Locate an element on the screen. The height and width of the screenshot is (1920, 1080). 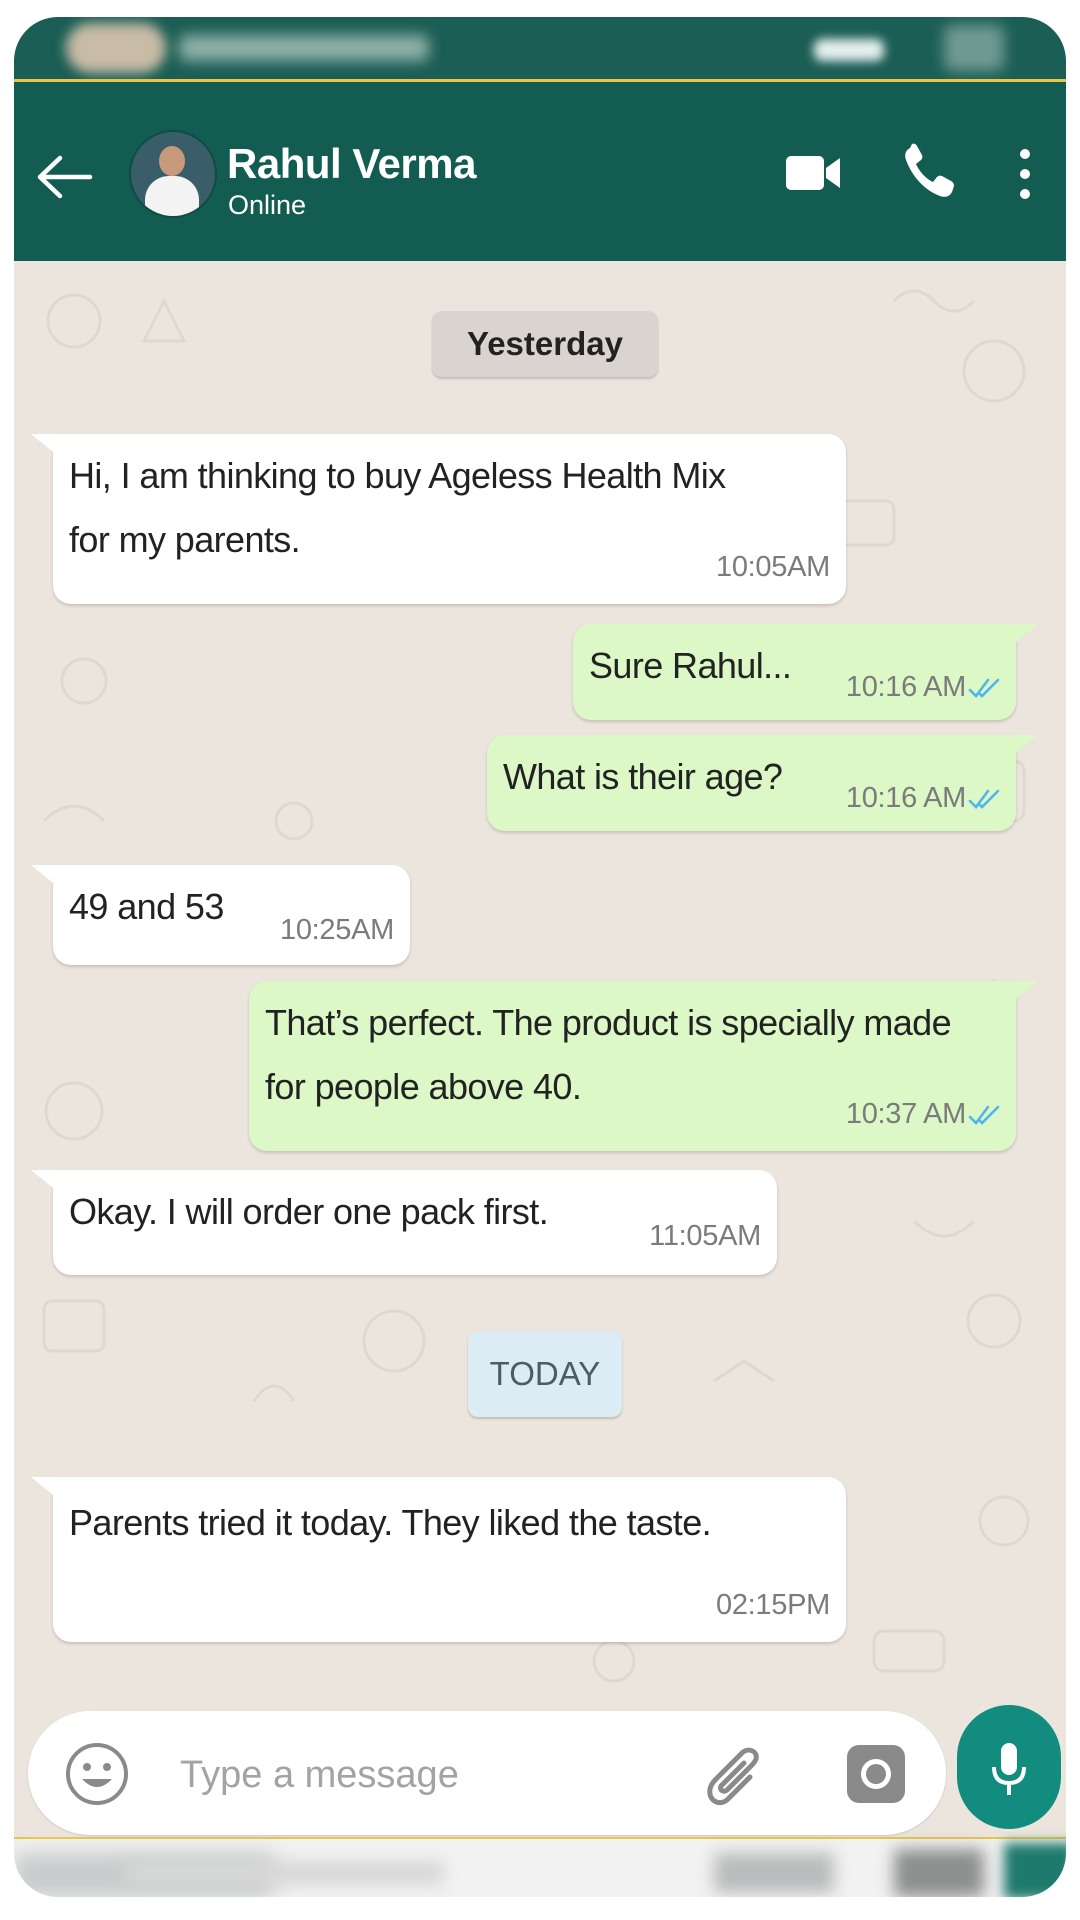
contact-name: Rahul Verma is located at coordinates (351, 164).